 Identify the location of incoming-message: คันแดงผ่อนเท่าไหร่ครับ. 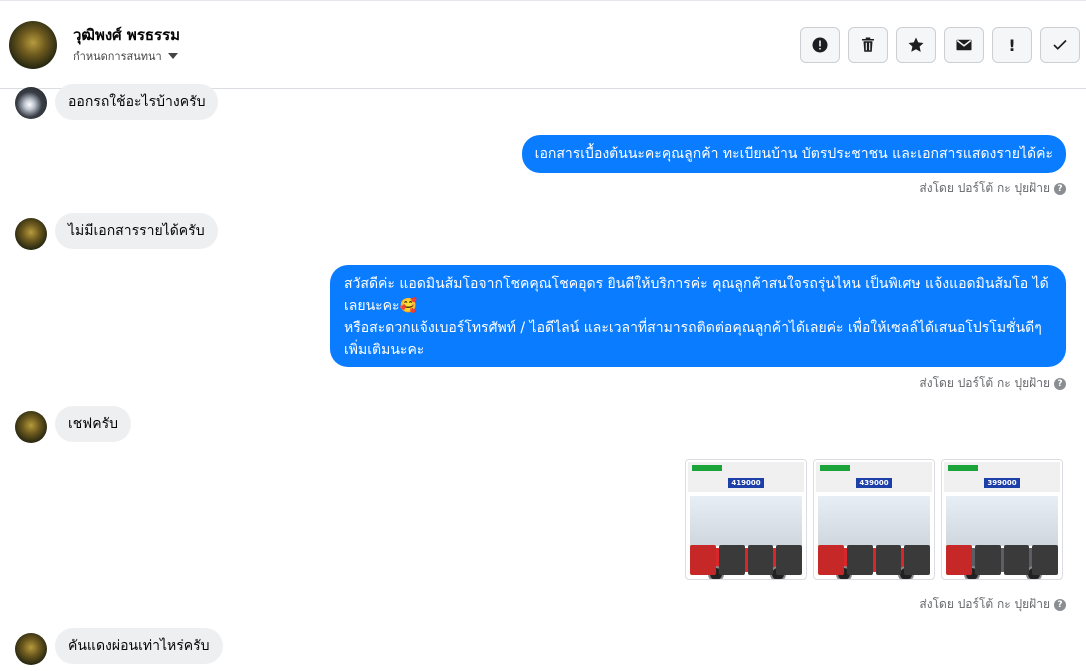
(139, 646).